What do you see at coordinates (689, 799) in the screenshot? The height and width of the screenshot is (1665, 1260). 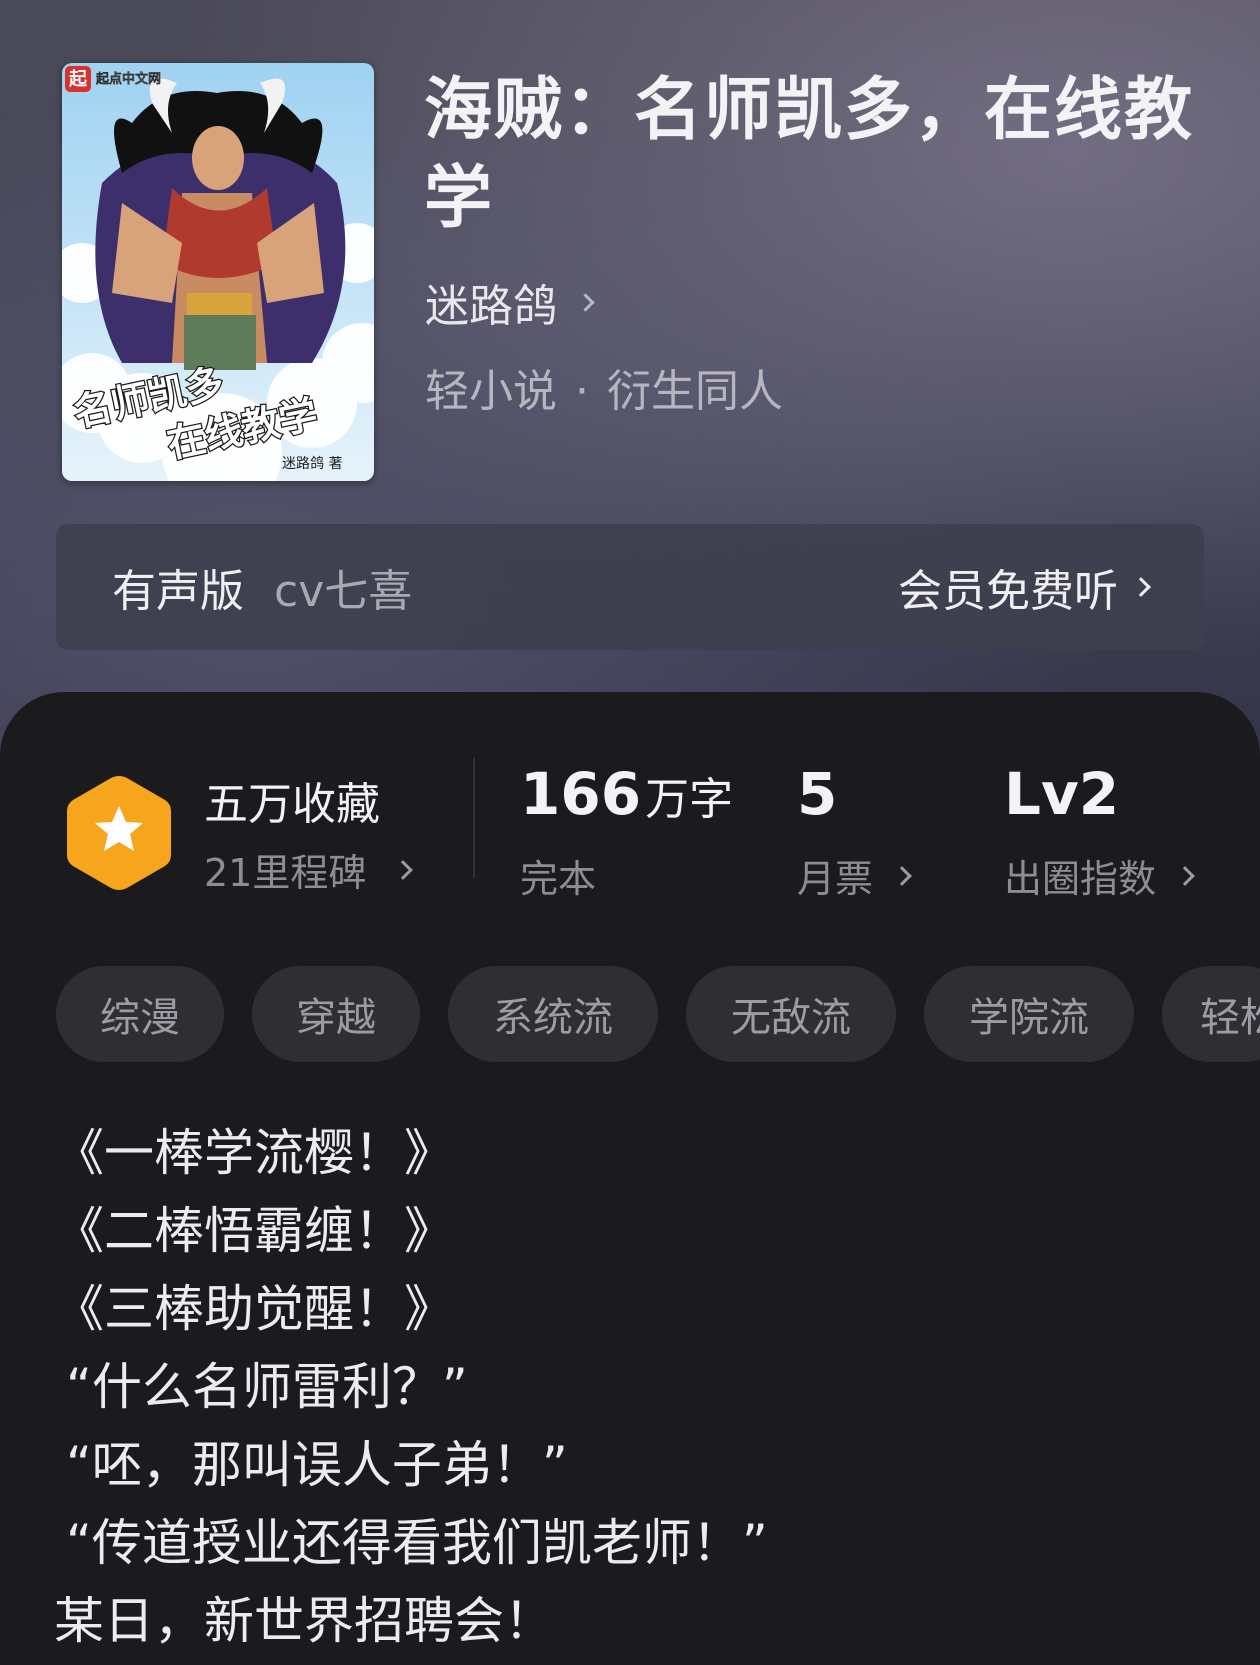 I see `word-count-unit: 万字` at bounding box center [689, 799].